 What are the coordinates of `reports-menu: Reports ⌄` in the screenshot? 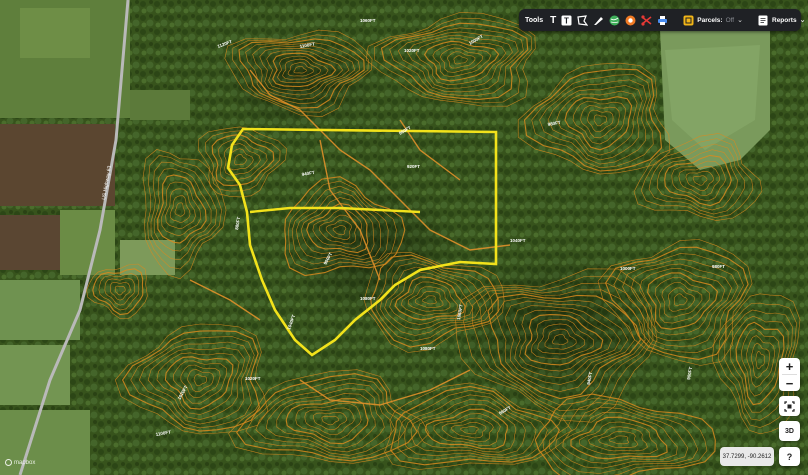 It's located at (781, 20).